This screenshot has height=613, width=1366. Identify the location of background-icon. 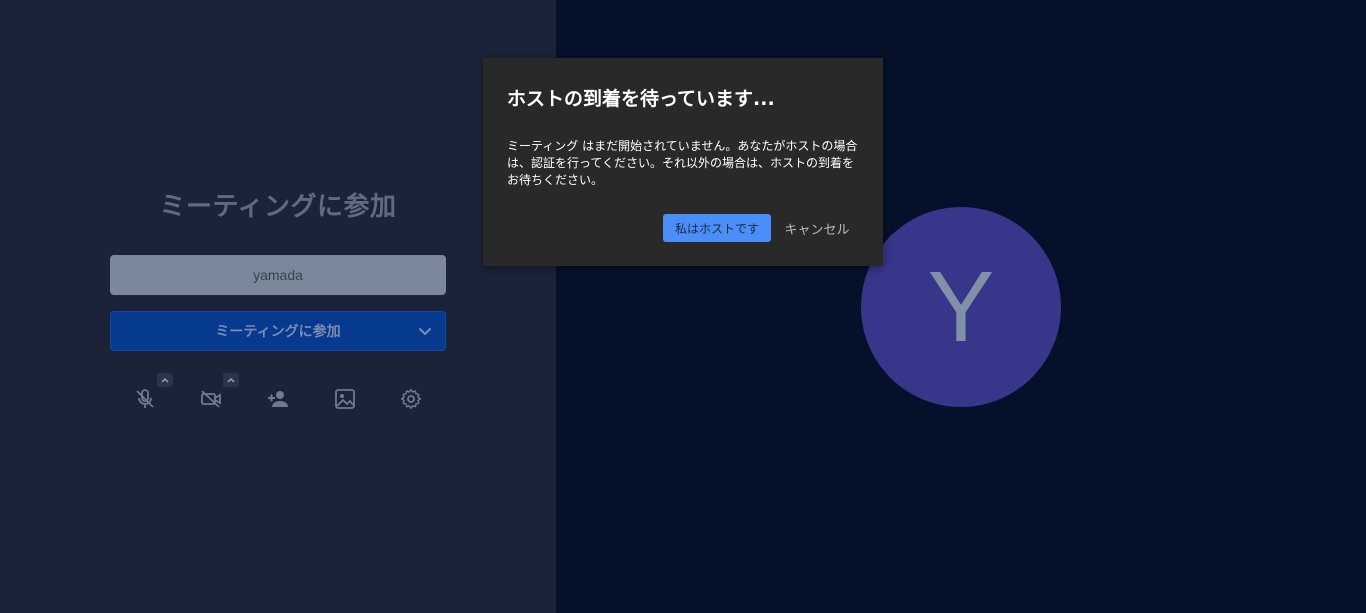
(345, 399).